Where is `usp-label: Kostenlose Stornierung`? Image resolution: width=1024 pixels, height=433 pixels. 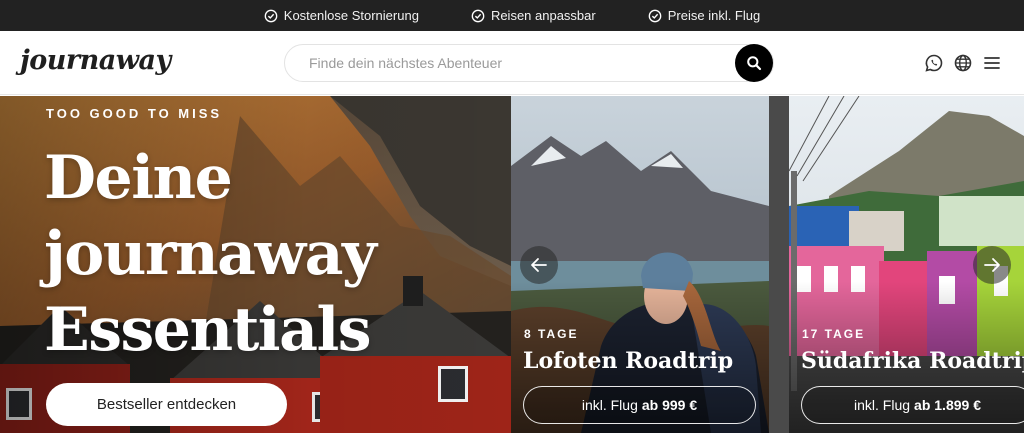 usp-label: Kostenlose Stornierung is located at coordinates (351, 15).